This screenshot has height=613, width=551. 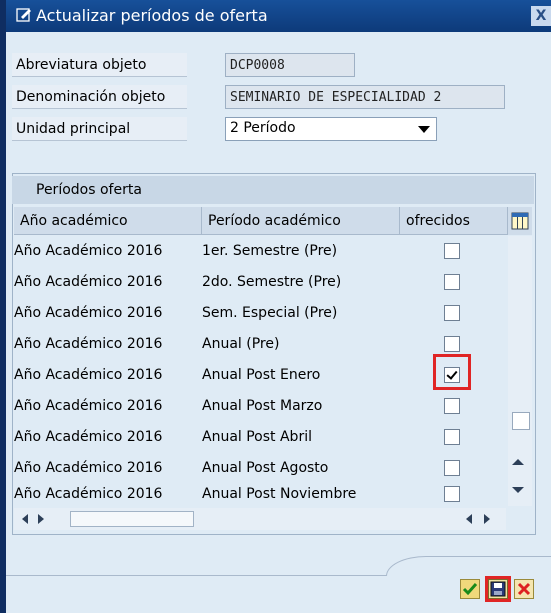 I want to click on cancel-icon, so click(x=524, y=589).